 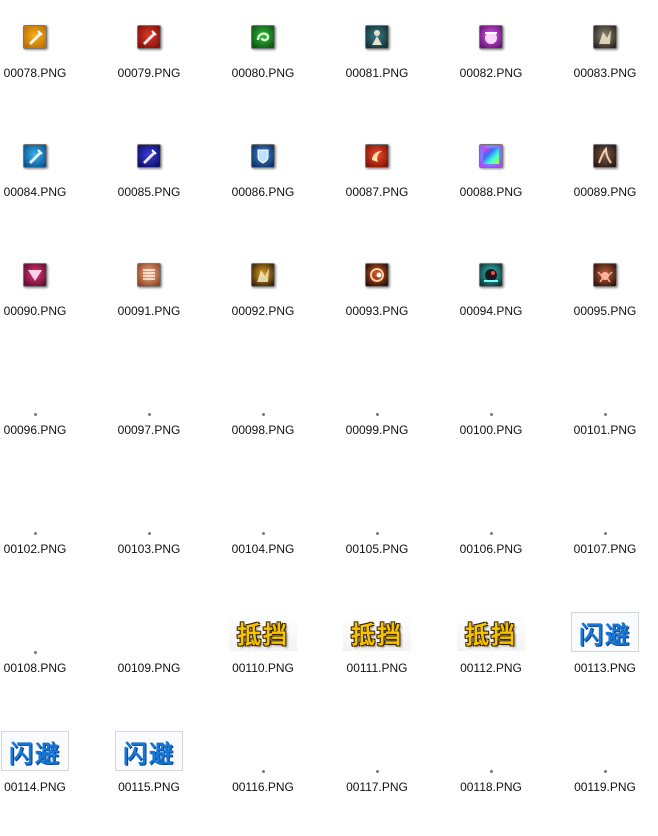 I want to click on file-item: 00079.PNG, so click(x=149, y=67).